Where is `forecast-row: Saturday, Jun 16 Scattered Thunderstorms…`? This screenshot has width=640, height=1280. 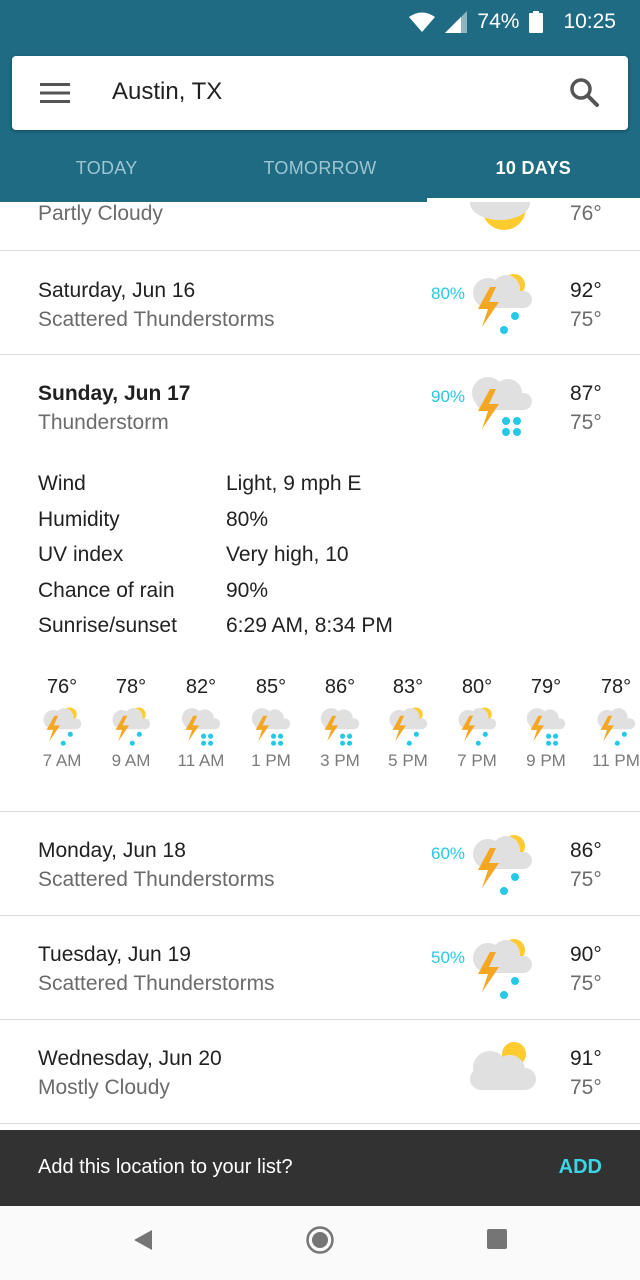 forecast-row: Saturday, Jun 16 Scattered Thunderstorms… is located at coordinates (320, 303).